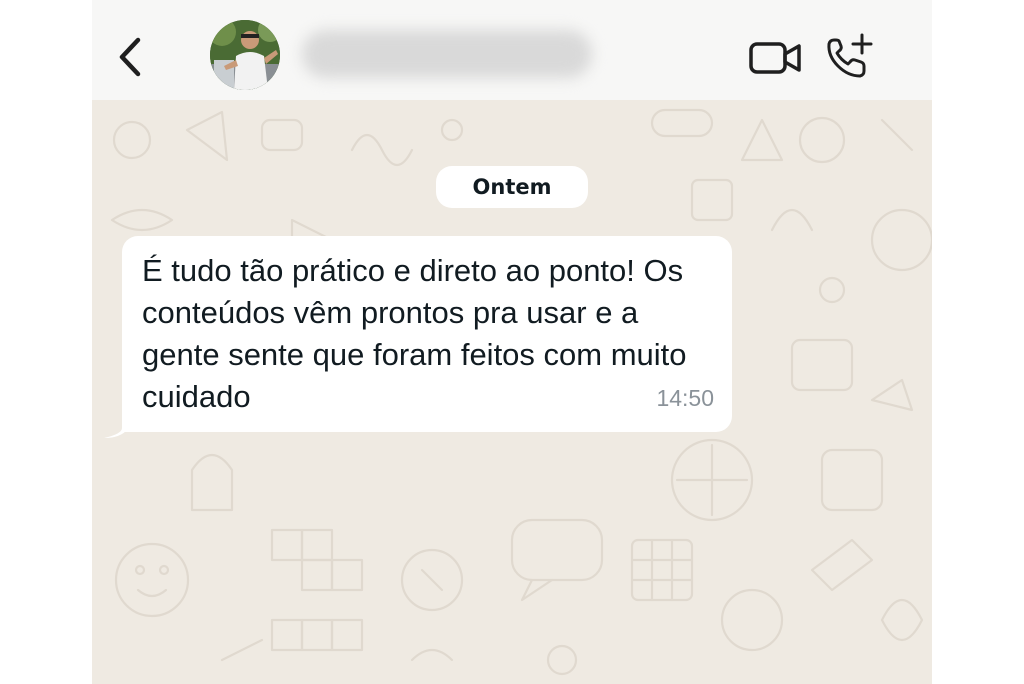  What do you see at coordinates (685, 398) in the screenshot?
I see `message-time: 14:50` at bounding box center [685, 398].